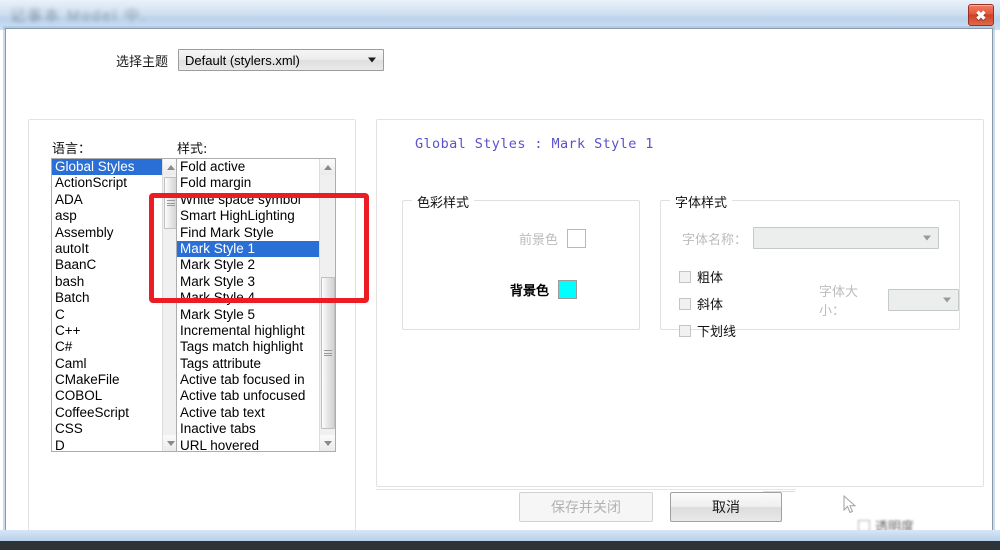 This screenshot has width=1000, height=550. I want to click on font-style-checkbox-label: 斜体, so click(710, 305).